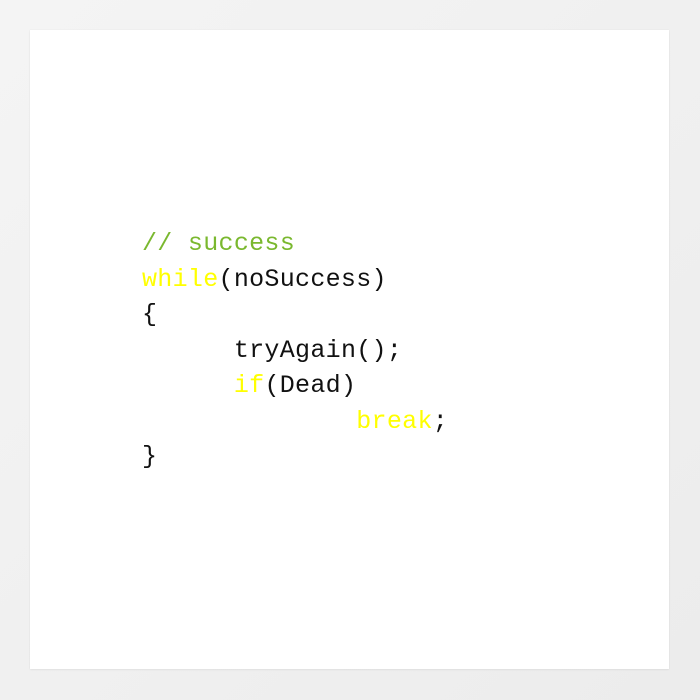 This screenshot has width=700, height=700. What do you see at coordinates (249, 385) in the screenshot?
I see `keyword-if: if` at bounding box center [249, 385].